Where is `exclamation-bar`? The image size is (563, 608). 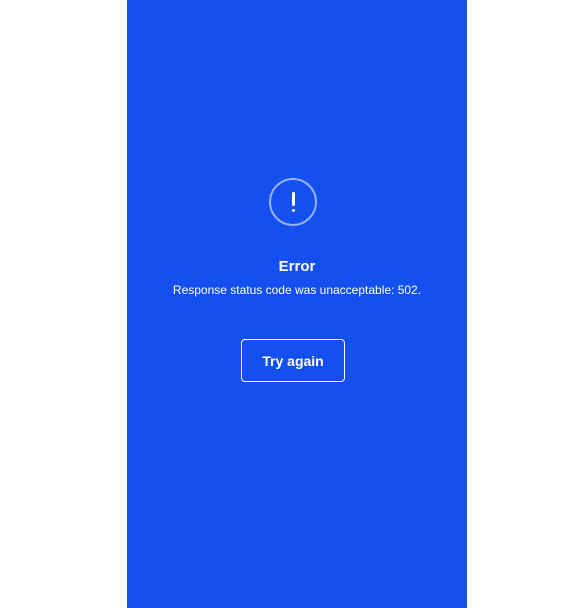 exclamation-bar is located at coordinates (293, 199).